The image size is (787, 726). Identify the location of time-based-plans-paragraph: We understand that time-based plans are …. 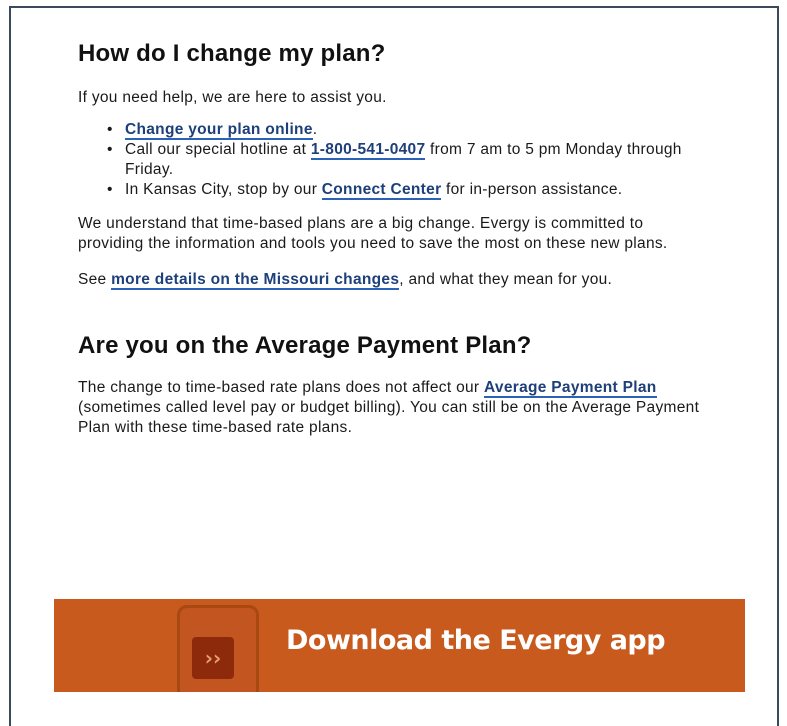
(373, 233).